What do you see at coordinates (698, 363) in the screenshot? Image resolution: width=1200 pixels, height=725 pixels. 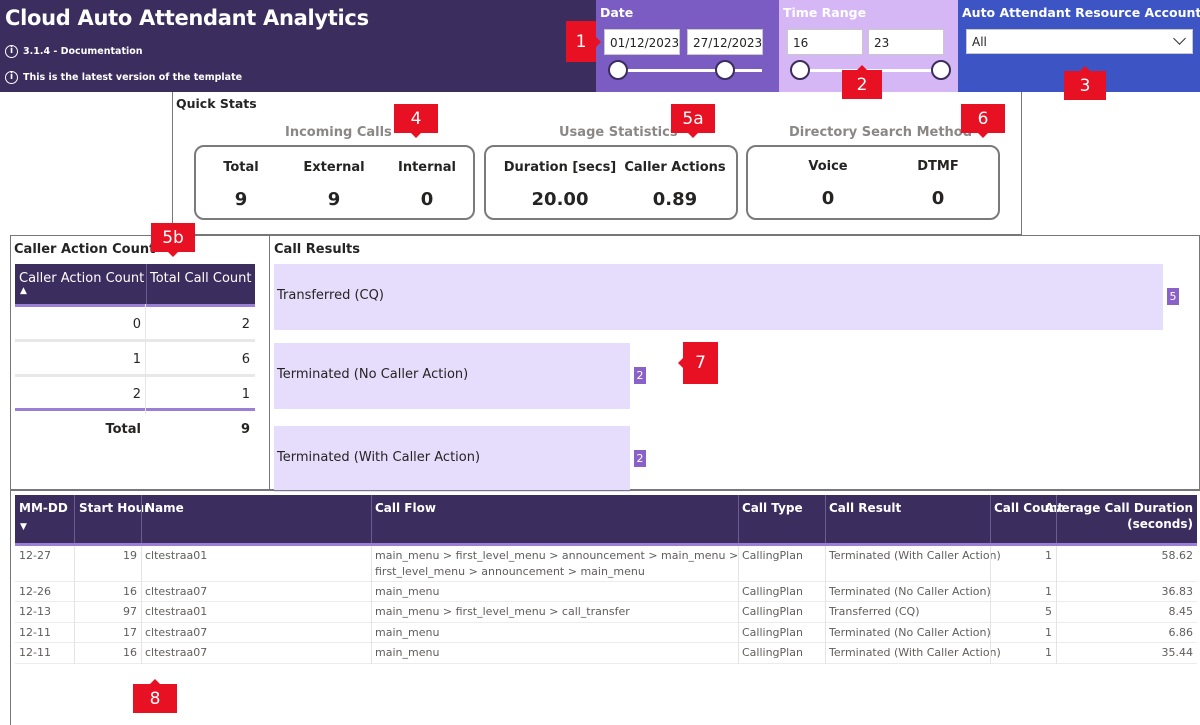 I see `callout-marker: 7` at bounding box center [698, 363].